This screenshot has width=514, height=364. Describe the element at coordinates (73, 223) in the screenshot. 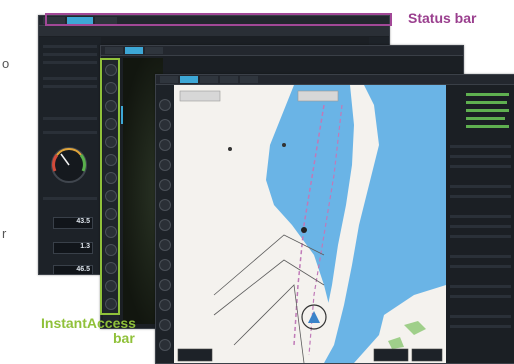

I see `readout-1: 43.5` at that location.